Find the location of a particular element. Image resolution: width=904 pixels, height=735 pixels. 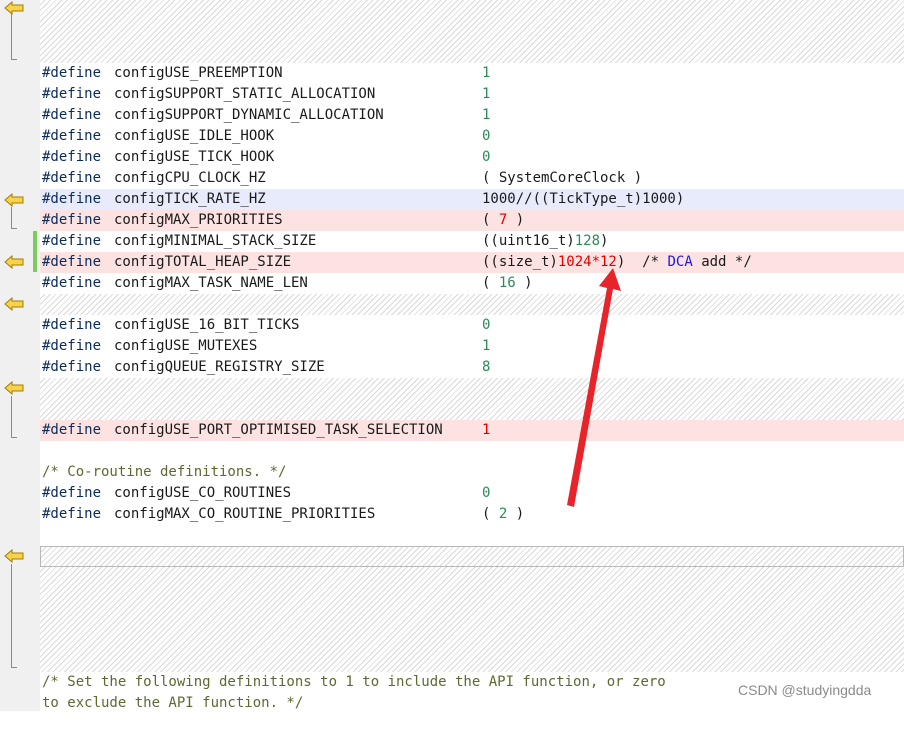

red-arrow-shape is located at coordinates (594, 387).